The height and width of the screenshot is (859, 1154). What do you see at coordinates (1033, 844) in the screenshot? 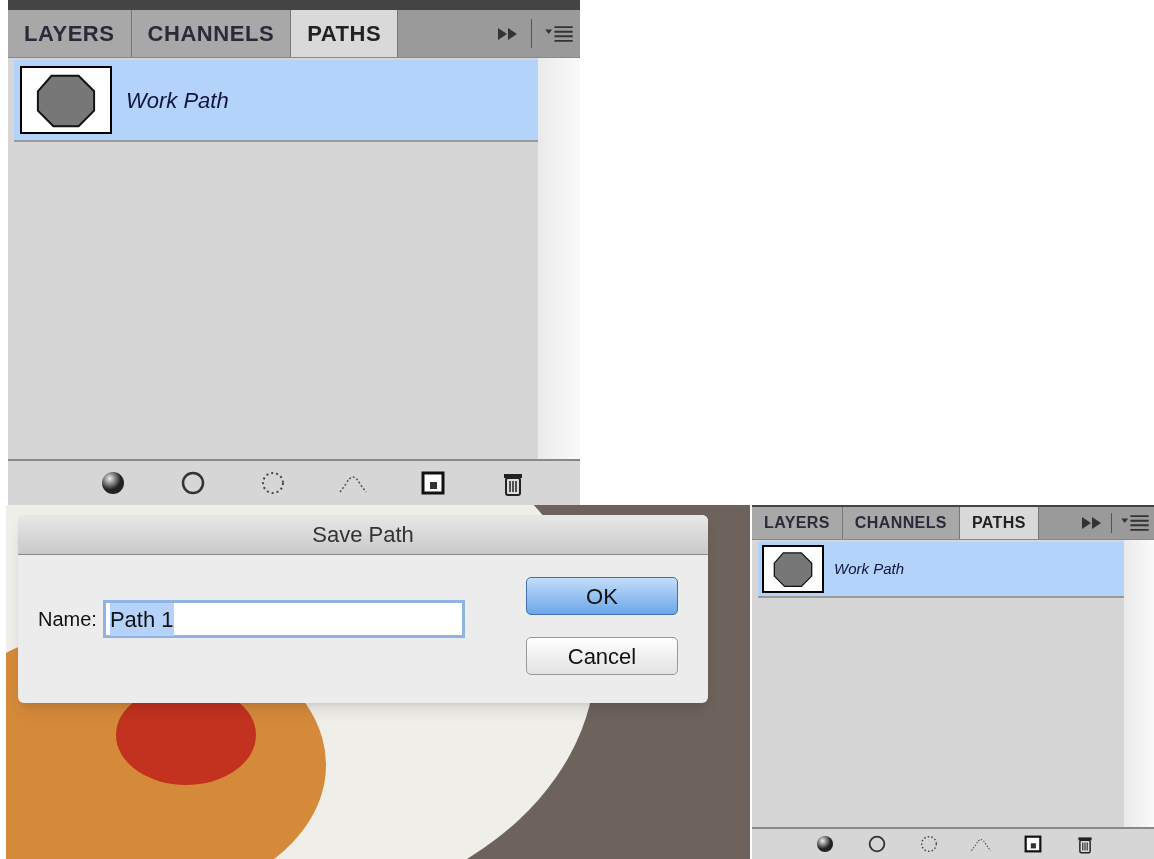
I see `new-path-icon` at bounding box center [1033, 844].